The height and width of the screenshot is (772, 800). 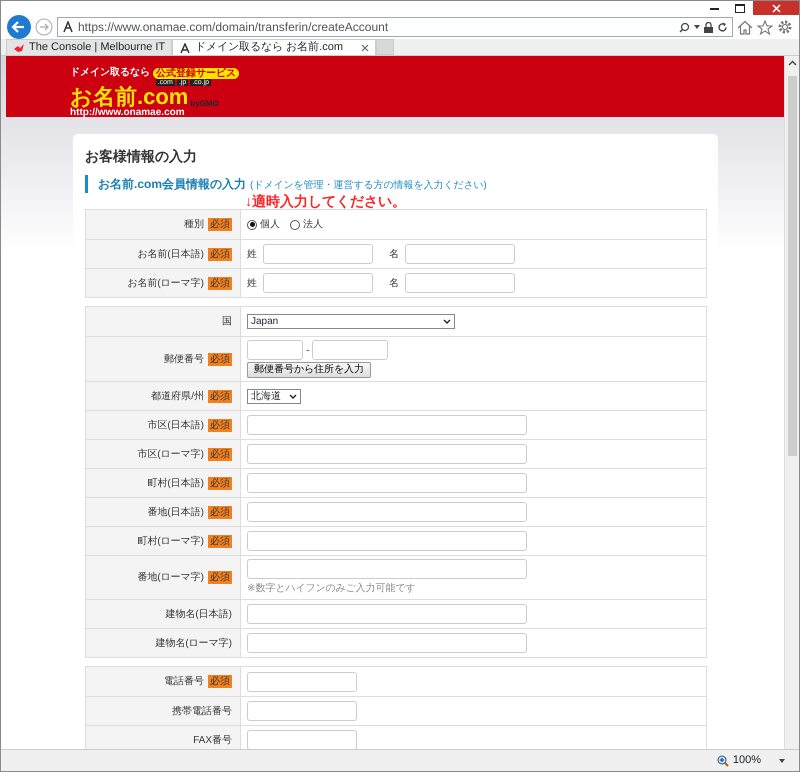 What do you see at coordinates (193, 643) in the screenshot?
I see `field-label: 建物名(ローマ字)` at bounding box center [193, 643].